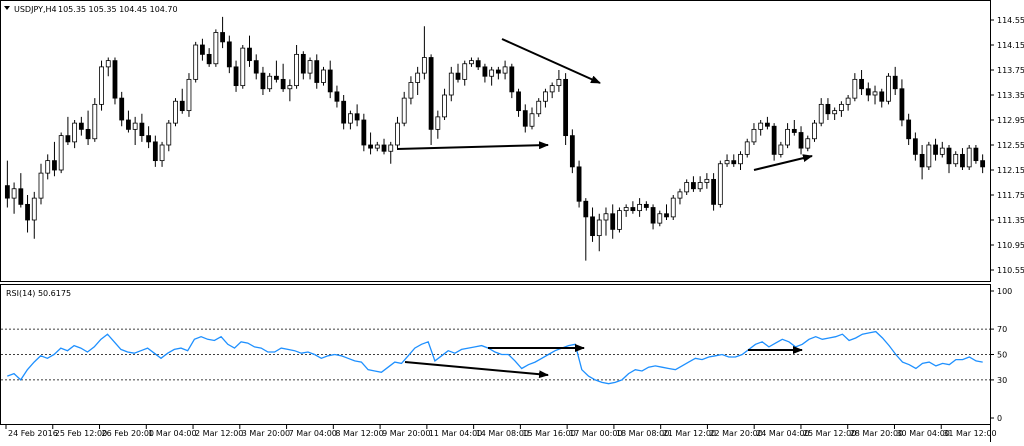 This screenshot has width=1024, height=446. Describe the element at coordinates (1010, 220) in the screenshot. I see `price-tick-label: 111.35` at that location.